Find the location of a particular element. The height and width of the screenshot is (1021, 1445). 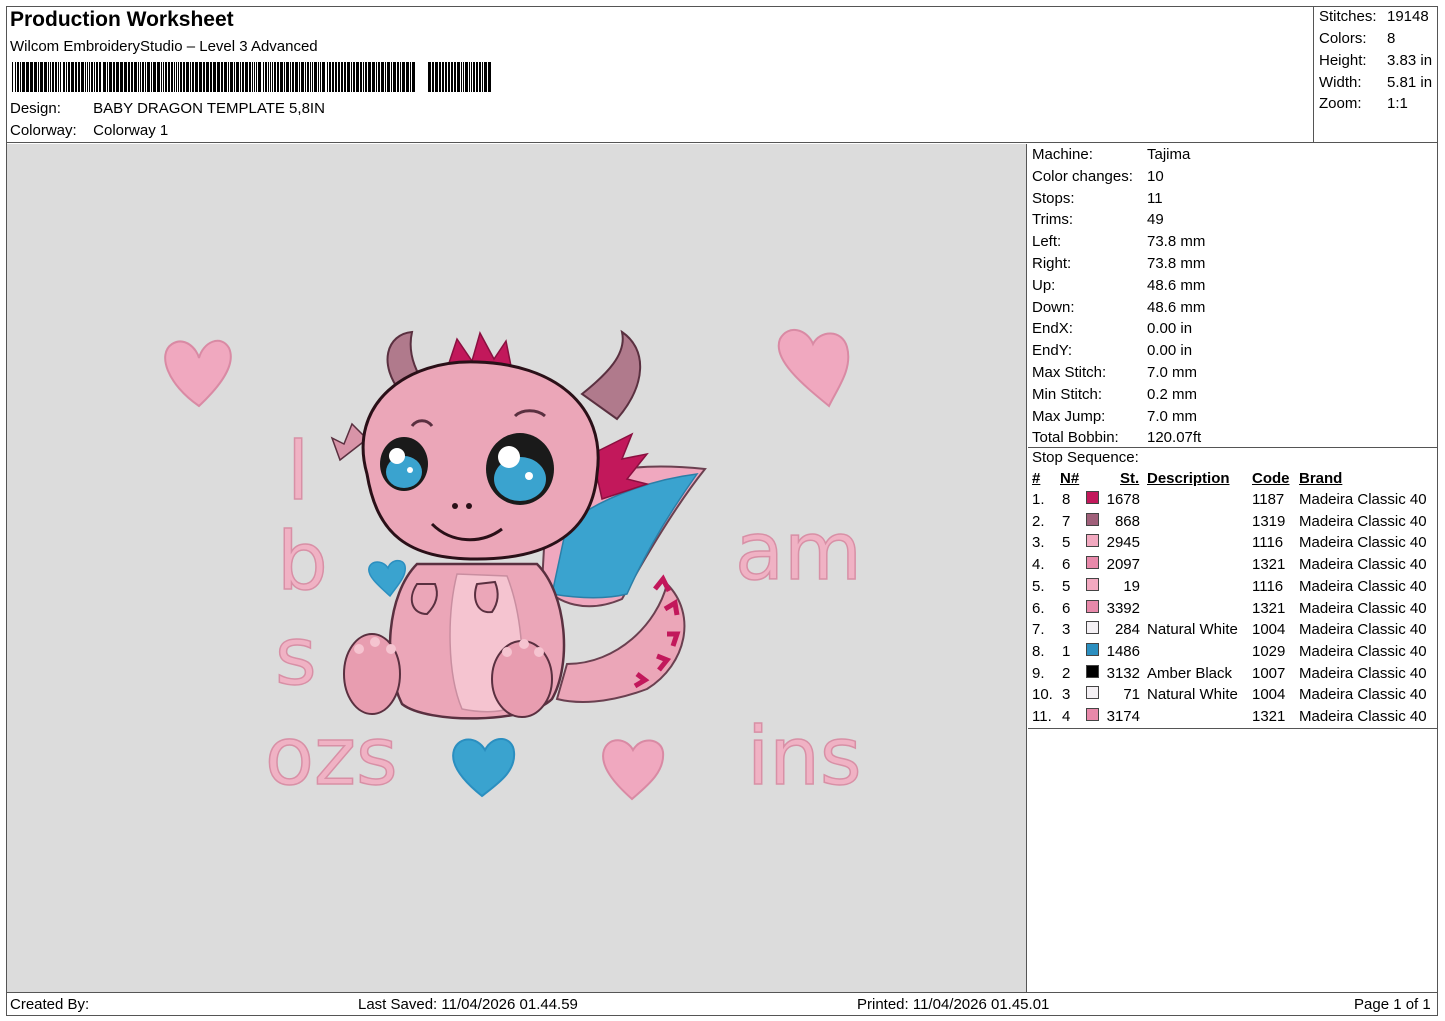

heart-icon is located at coordinates (484, 768).